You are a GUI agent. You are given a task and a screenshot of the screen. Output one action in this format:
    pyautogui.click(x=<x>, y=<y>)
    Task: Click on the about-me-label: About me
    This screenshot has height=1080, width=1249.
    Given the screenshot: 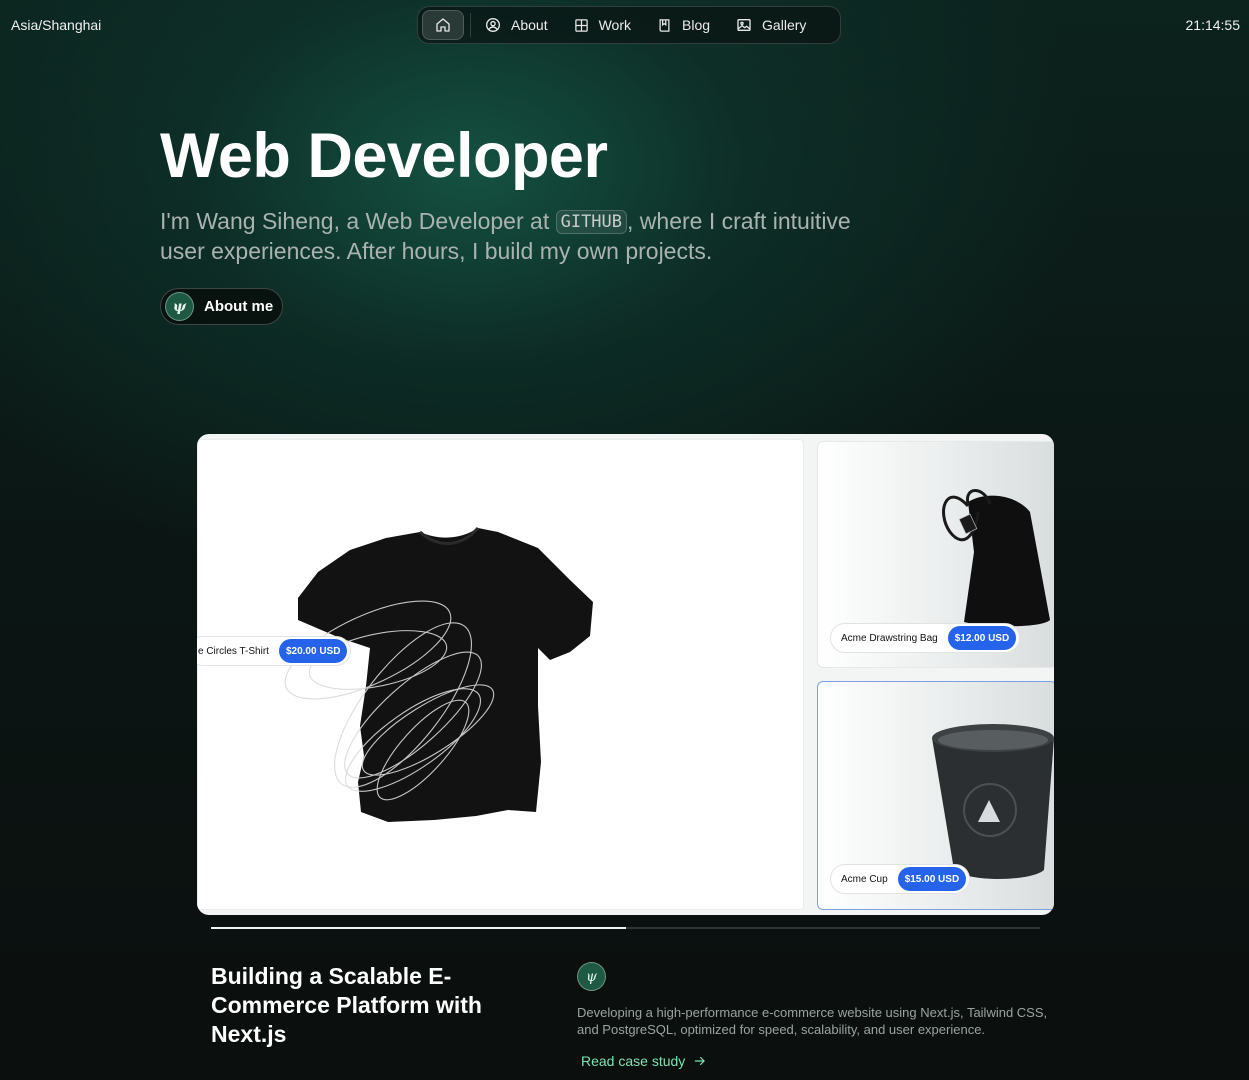 What is the action you would take?
    pyautogui.click(x=239, y=306)
    